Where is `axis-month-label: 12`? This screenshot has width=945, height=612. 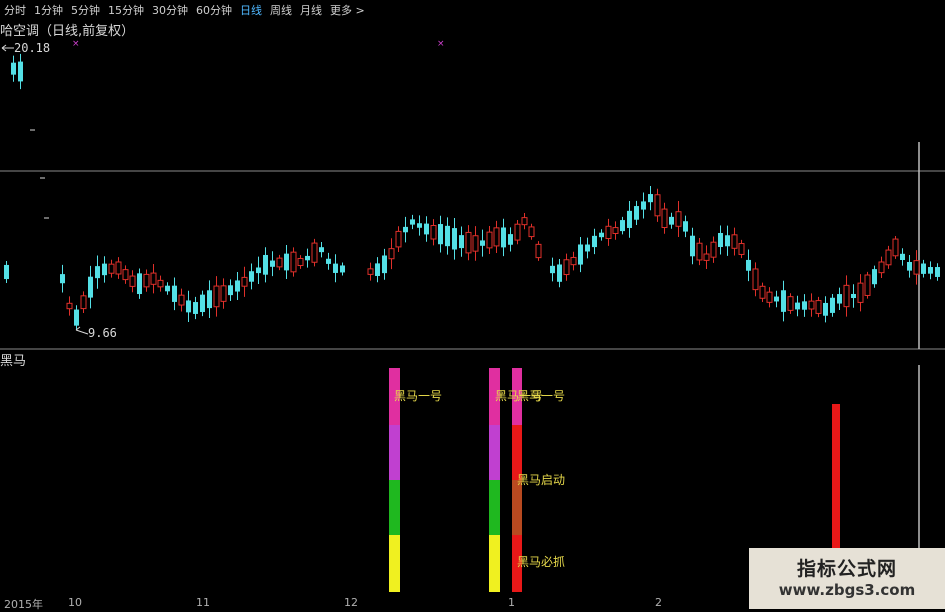 axis-month-label: 12 is located at coordinates (351, 602).